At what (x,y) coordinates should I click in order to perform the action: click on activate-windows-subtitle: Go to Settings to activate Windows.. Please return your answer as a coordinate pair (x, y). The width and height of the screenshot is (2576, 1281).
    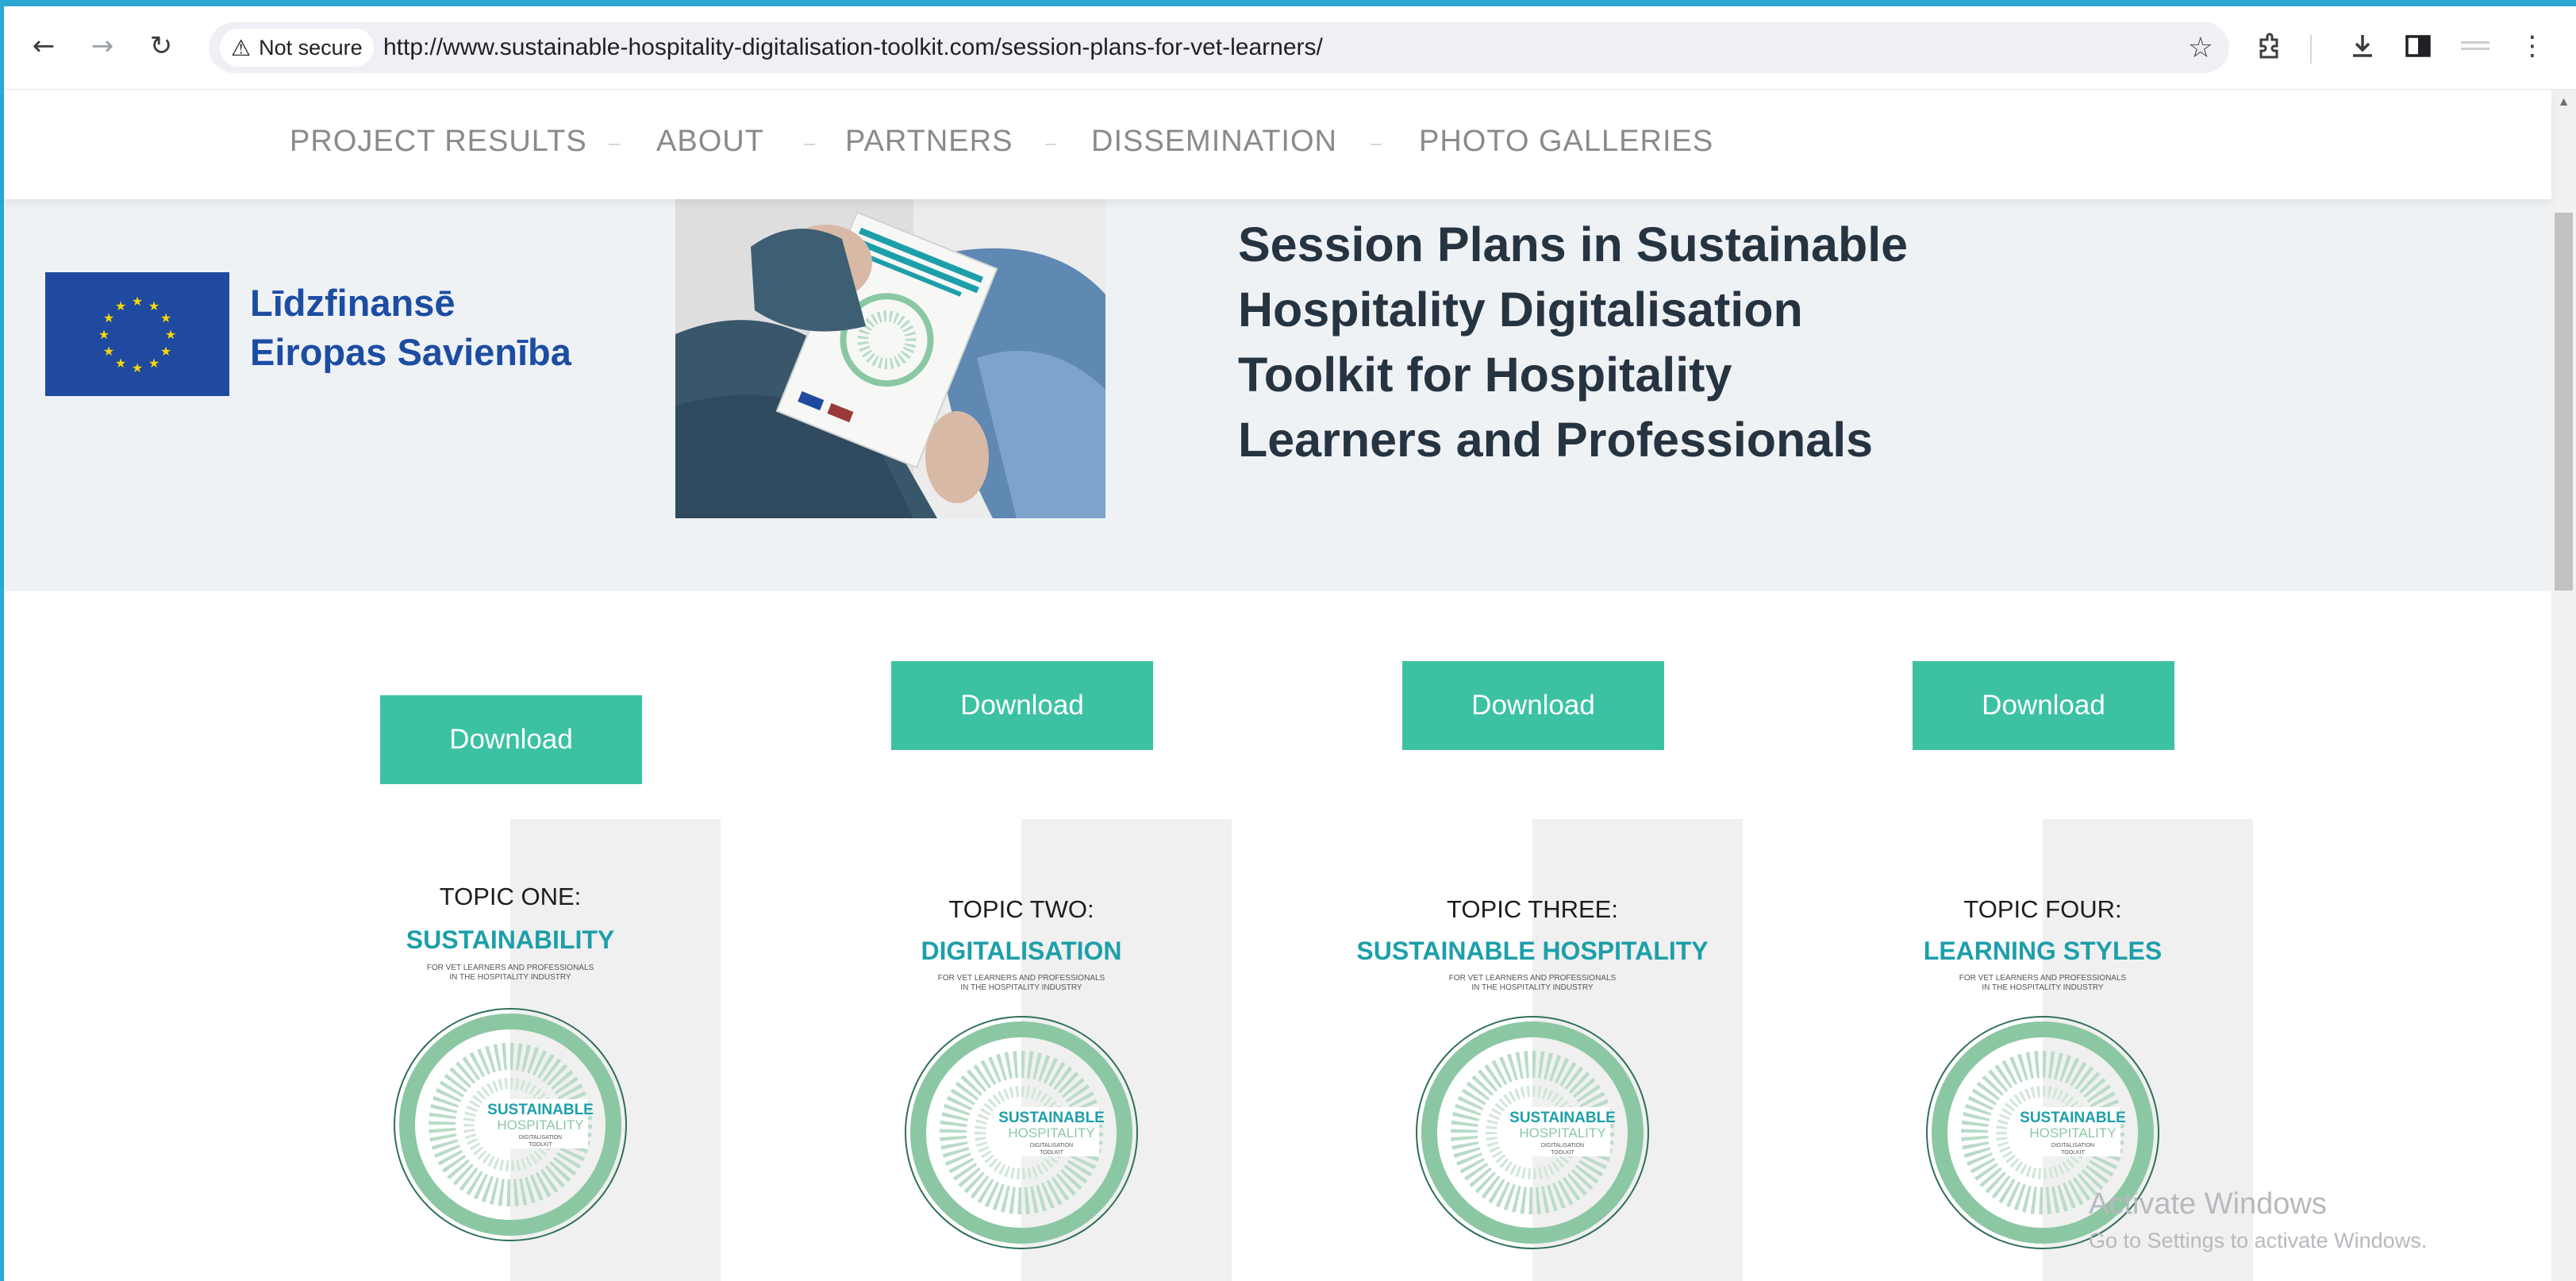
    Looking at the image, I should click on (2258, 1240).